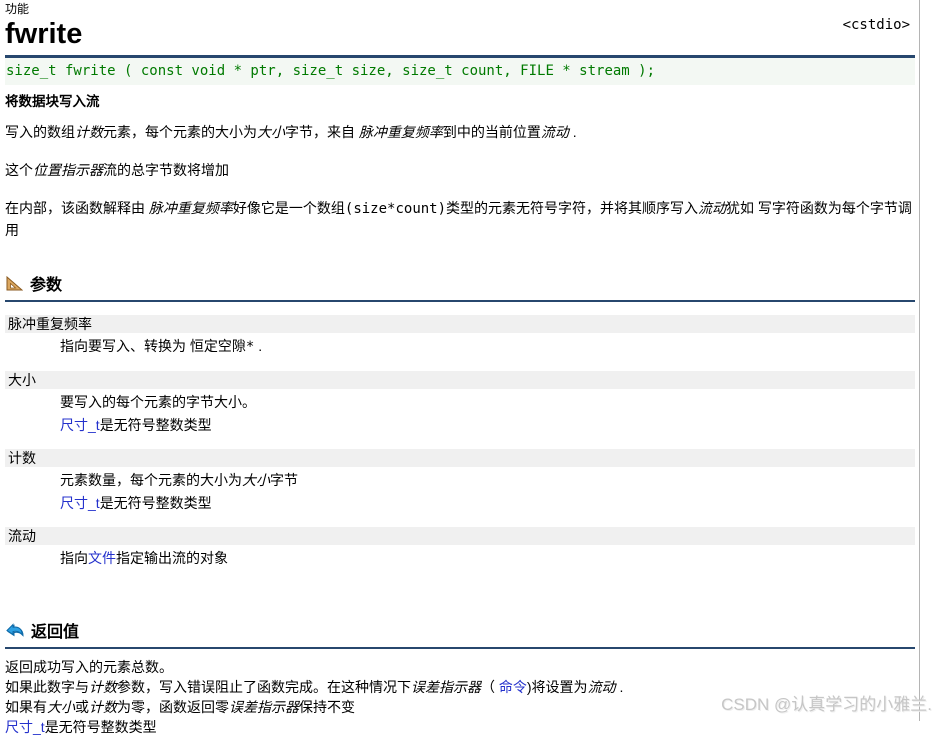 This screenshot has width=940, height=737. What do you see at coordinates (460, 667) in the screenshot?
I see `return-line: 返回成功写入的元素总数。` at bounding box center [460, 667].